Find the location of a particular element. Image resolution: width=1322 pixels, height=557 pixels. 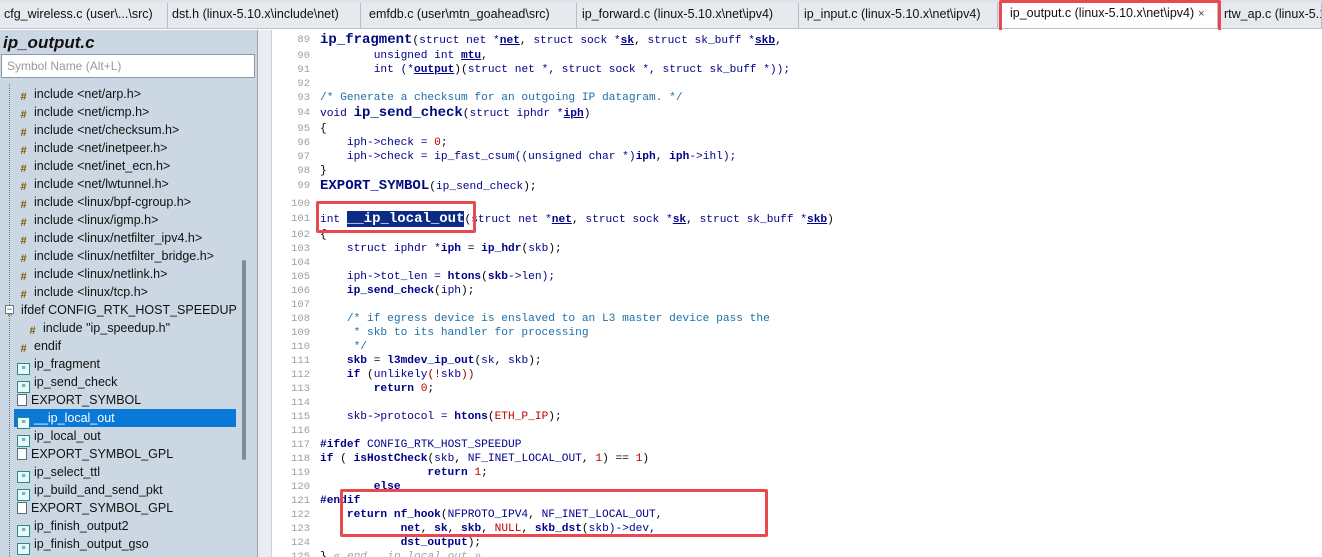

code-line: 107 is located at coordinates (291, 305).